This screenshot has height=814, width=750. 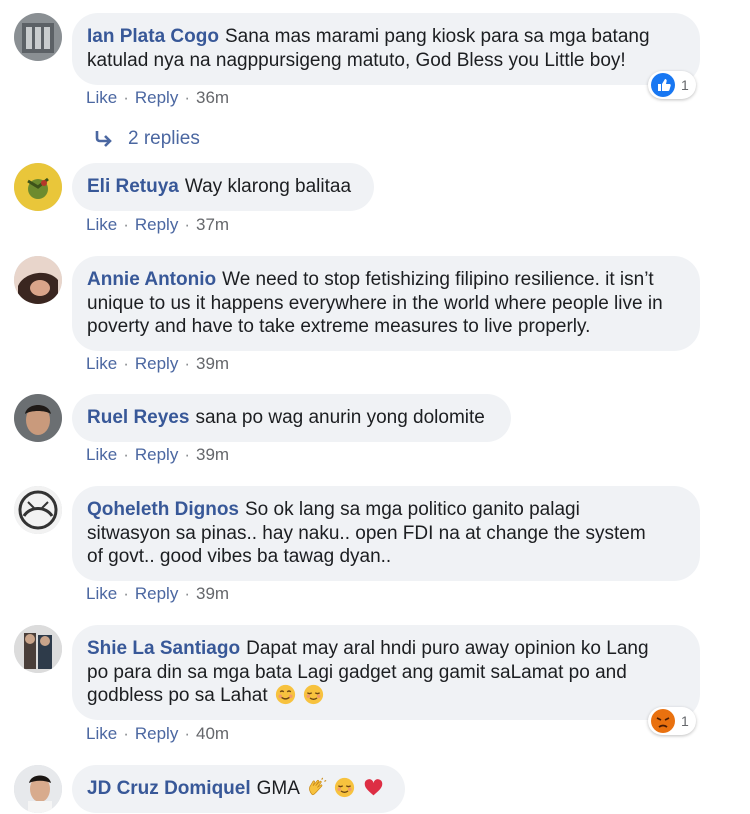 What do you see at coordinates (340, 417) in the screenshot?
I see `comment-text: sana po wag anurin yong dolomite` at bounding box center [340, 417].